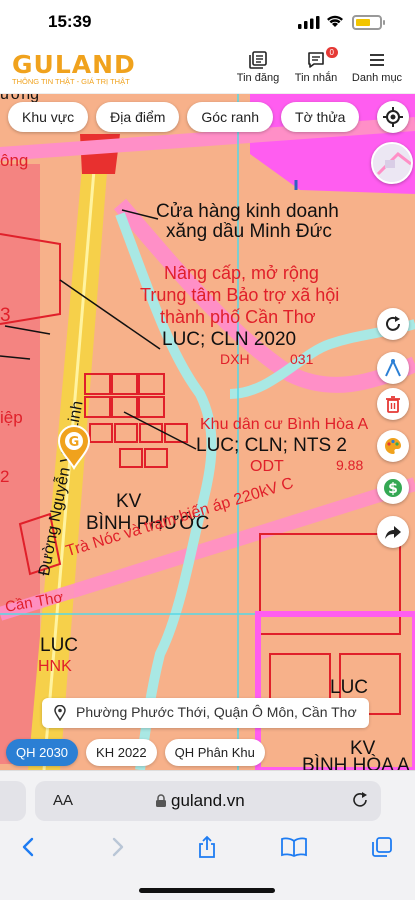 The height and width of the screenshot is (900, 415). What do you see at coordinates (309, 22) in the screenshot?
I see `signal-icon` at bounding box center [309, 22].